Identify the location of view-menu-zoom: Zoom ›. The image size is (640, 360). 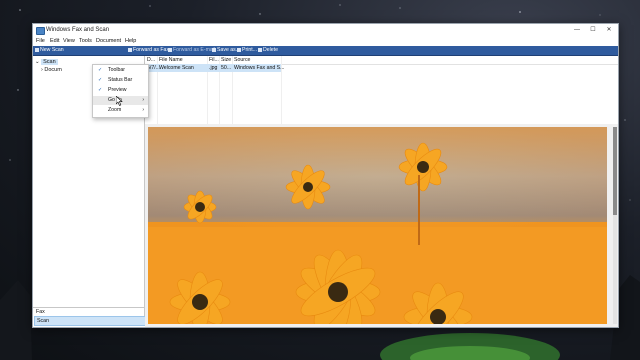
(120, 110).